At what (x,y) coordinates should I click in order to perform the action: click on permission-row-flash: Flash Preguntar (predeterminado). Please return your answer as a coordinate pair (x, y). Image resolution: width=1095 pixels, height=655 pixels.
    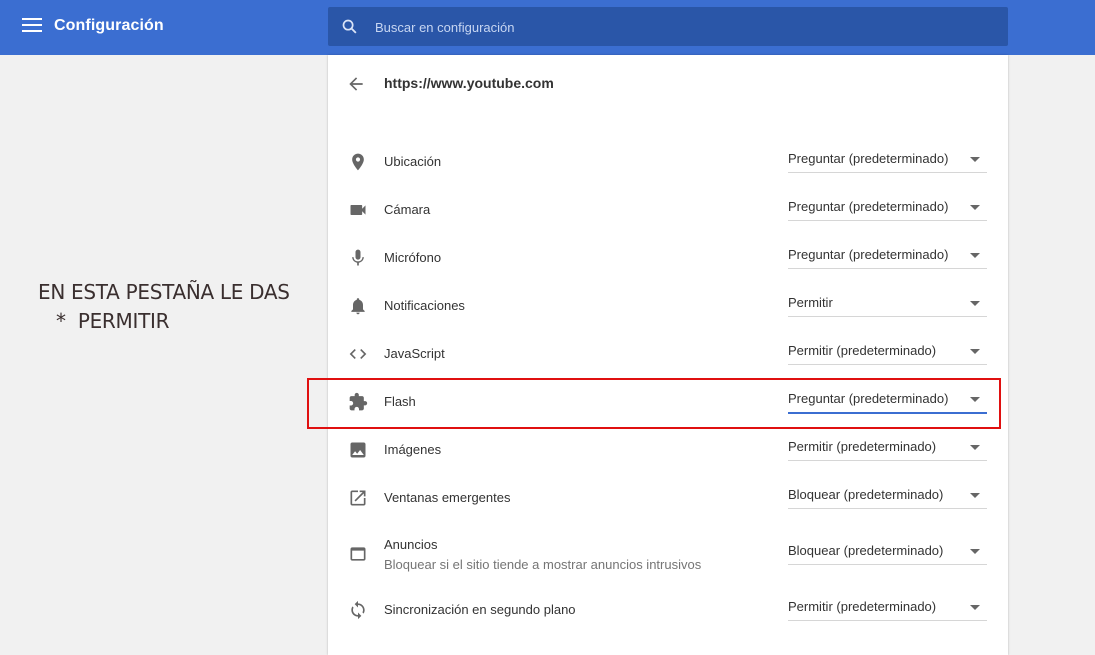
    Looking at the image, I should click on (668, 402).